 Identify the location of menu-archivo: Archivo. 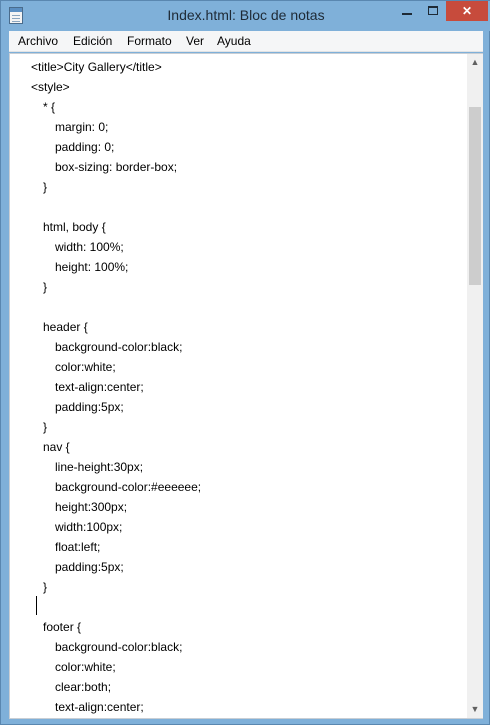
(38, 41).